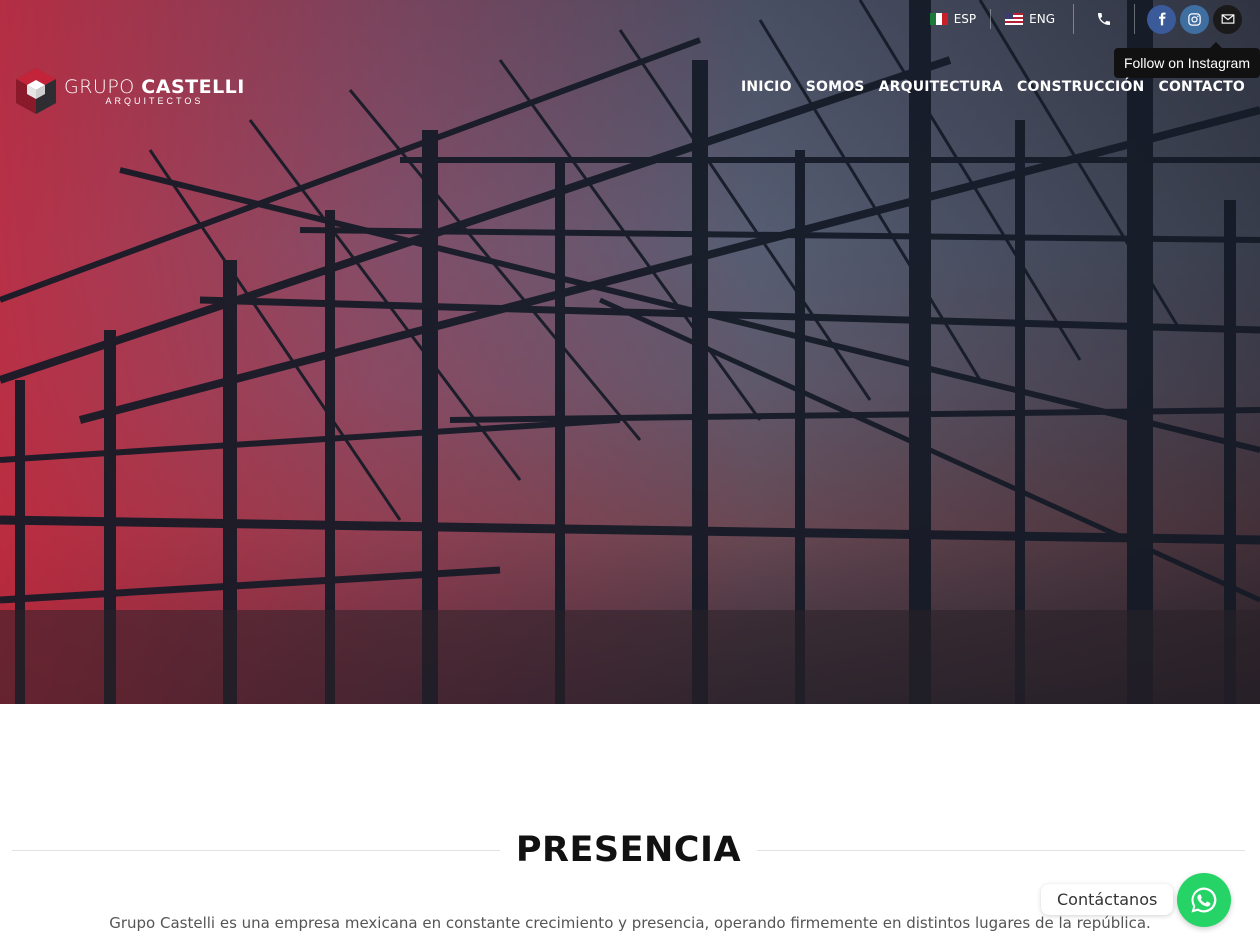 The height and width of the screenshot is (951, 1260). Describe the element at coordinates (1107, 899) in the screenshot. I see `whatsapp-label: Contáctanos` at that location.